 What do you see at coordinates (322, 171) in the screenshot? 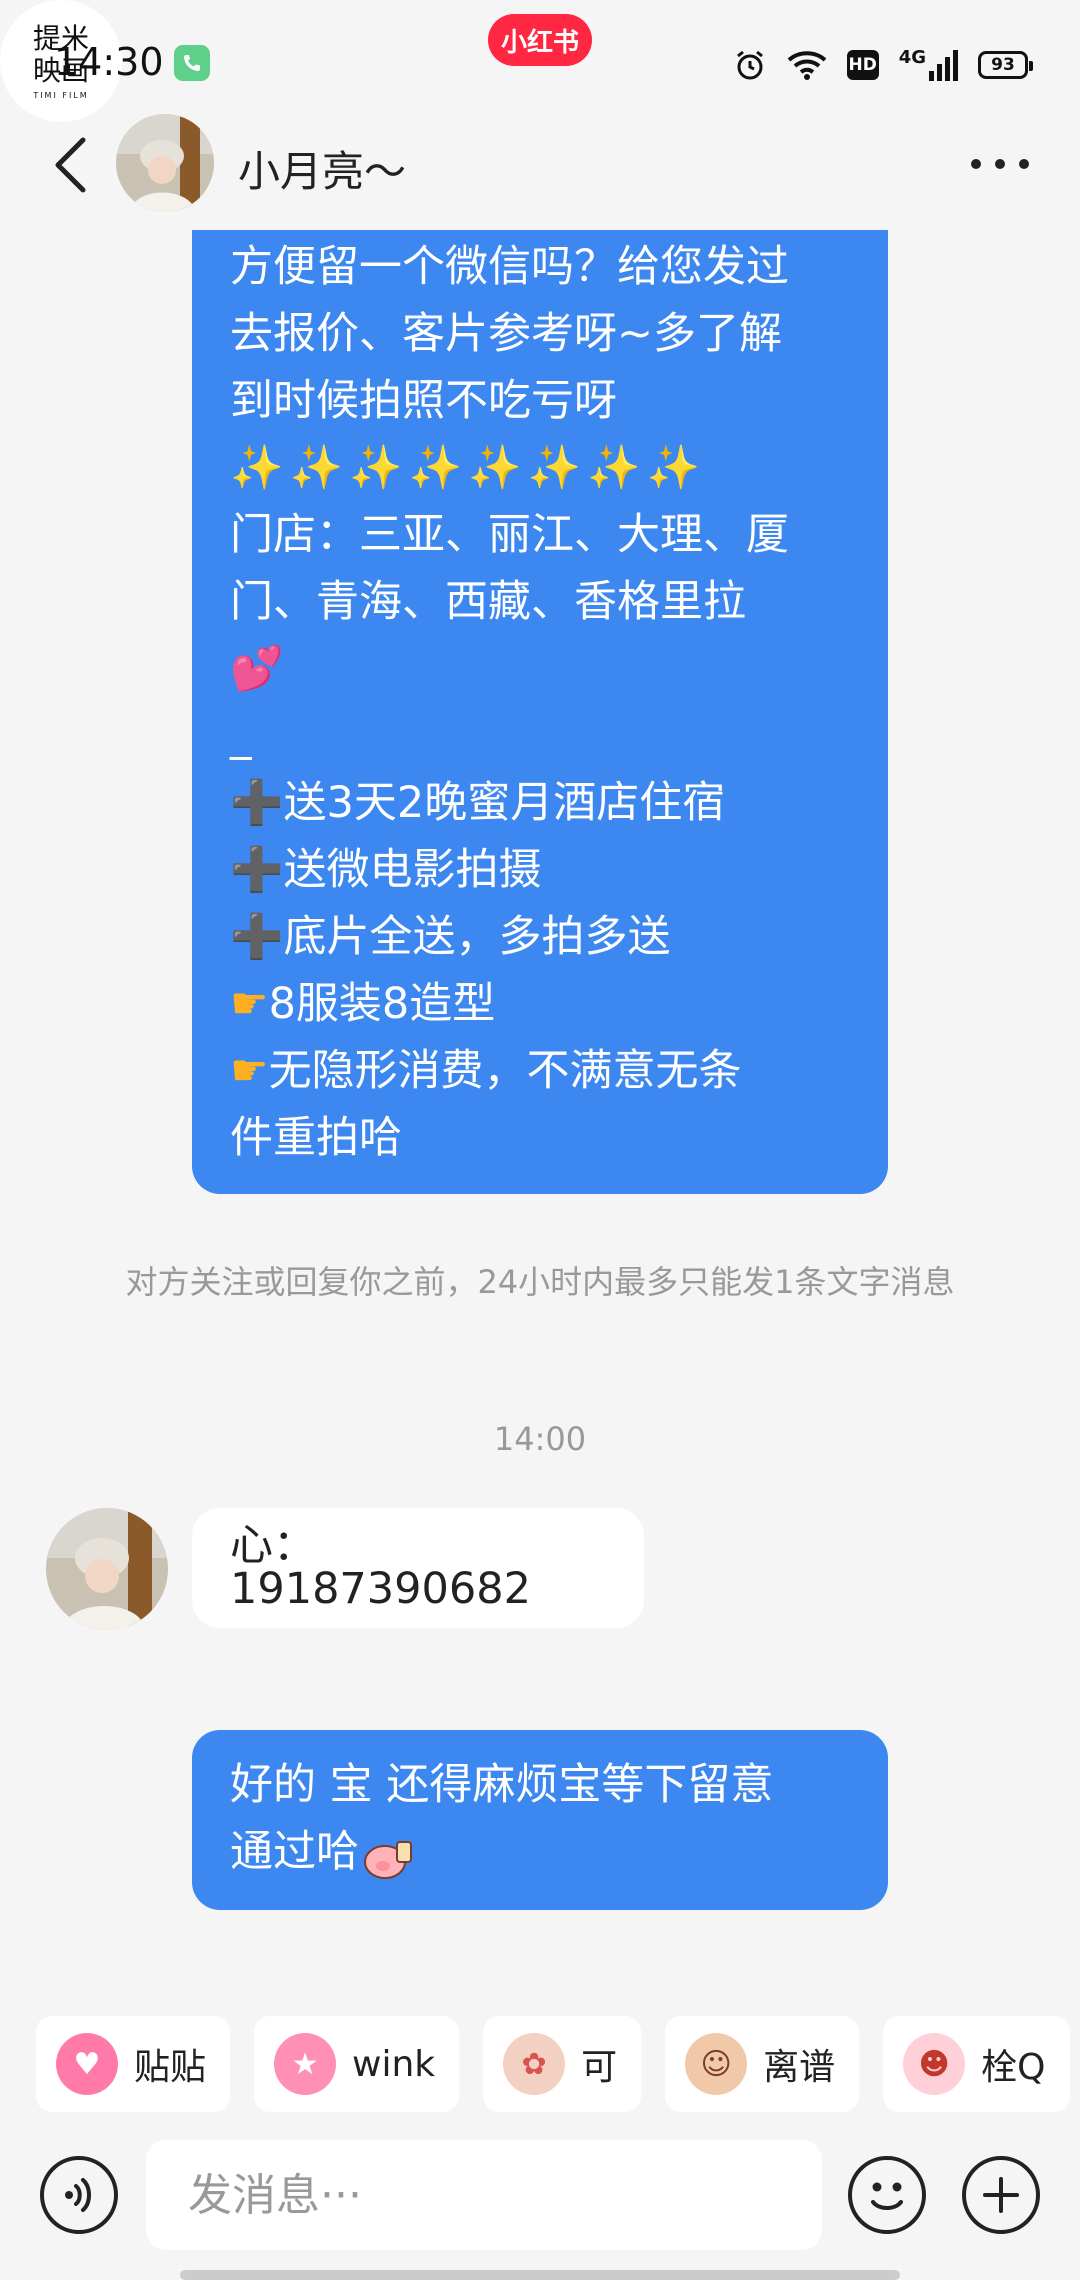
I see `contact-name: 小月亮～` at bounding box center [322, 171].